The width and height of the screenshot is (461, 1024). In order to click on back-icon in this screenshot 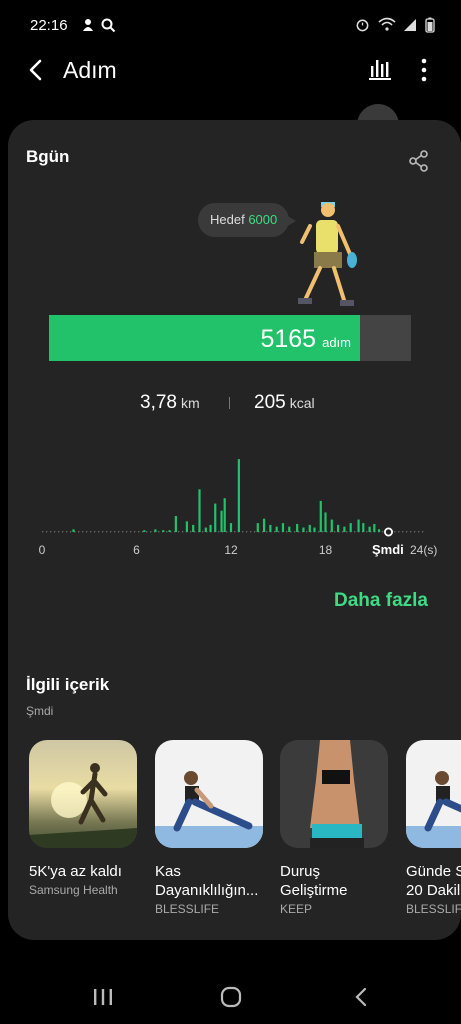, I will do `click(36, 70)`.